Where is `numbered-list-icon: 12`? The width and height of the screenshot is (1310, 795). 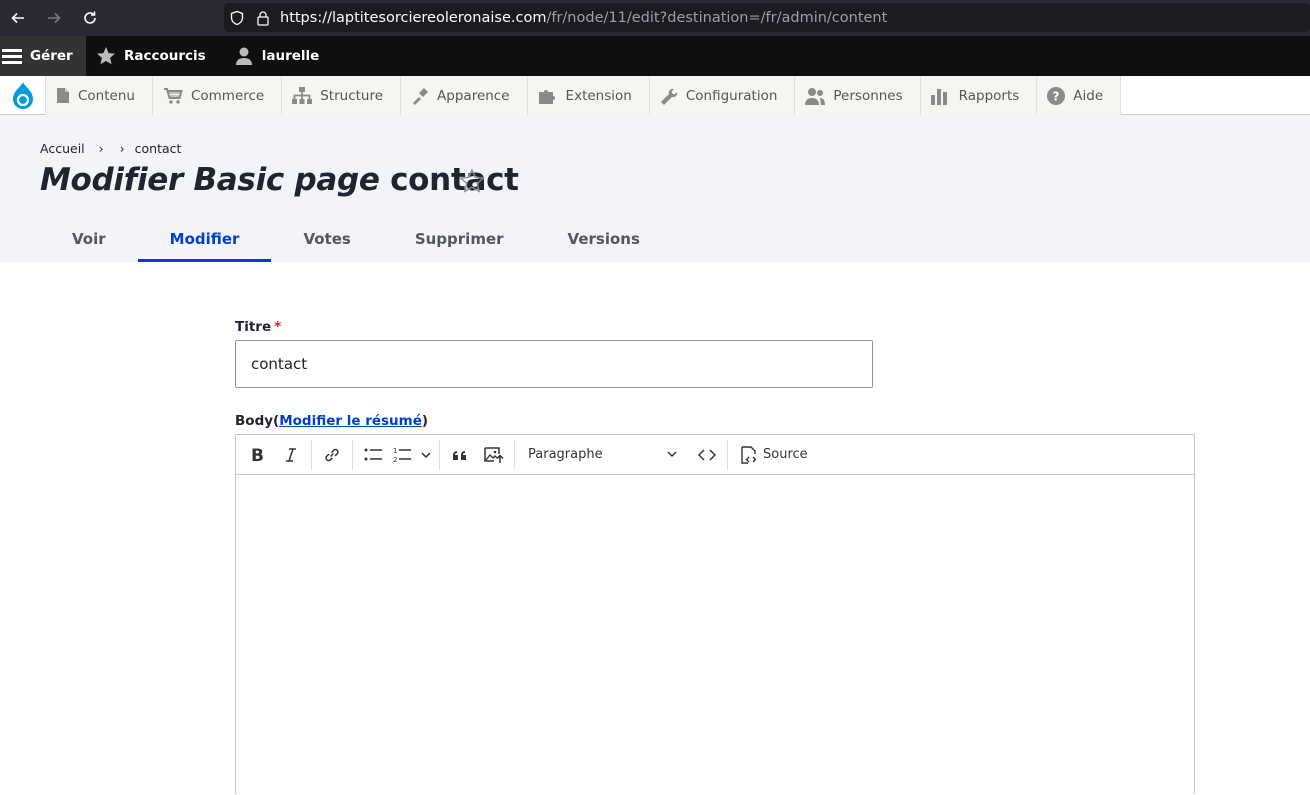
numbered-list-icon: 12 is located at coordinates (412, 455).